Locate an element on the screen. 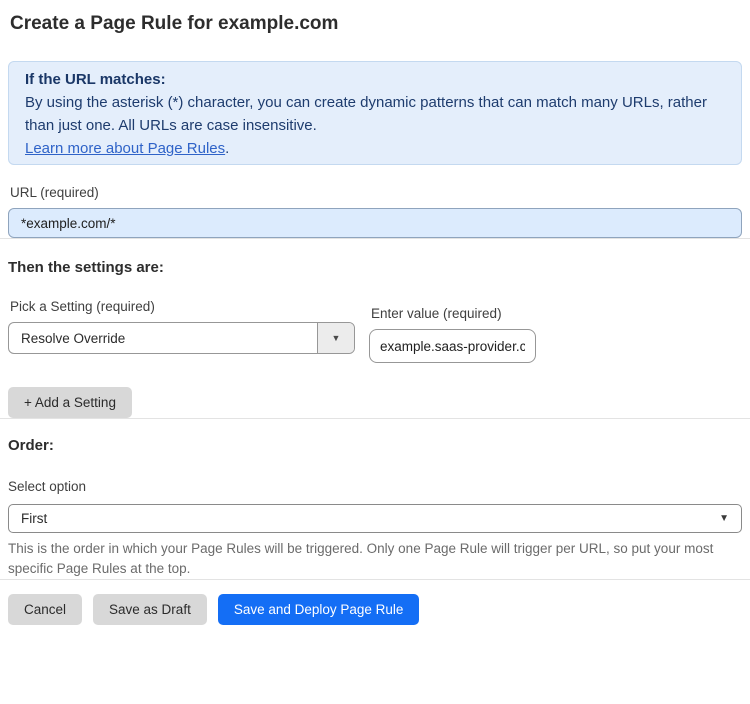 This screenshot has width=750, height=704. learn-more-link: Learn more about Page Rules is located at coordinates (125, 148).